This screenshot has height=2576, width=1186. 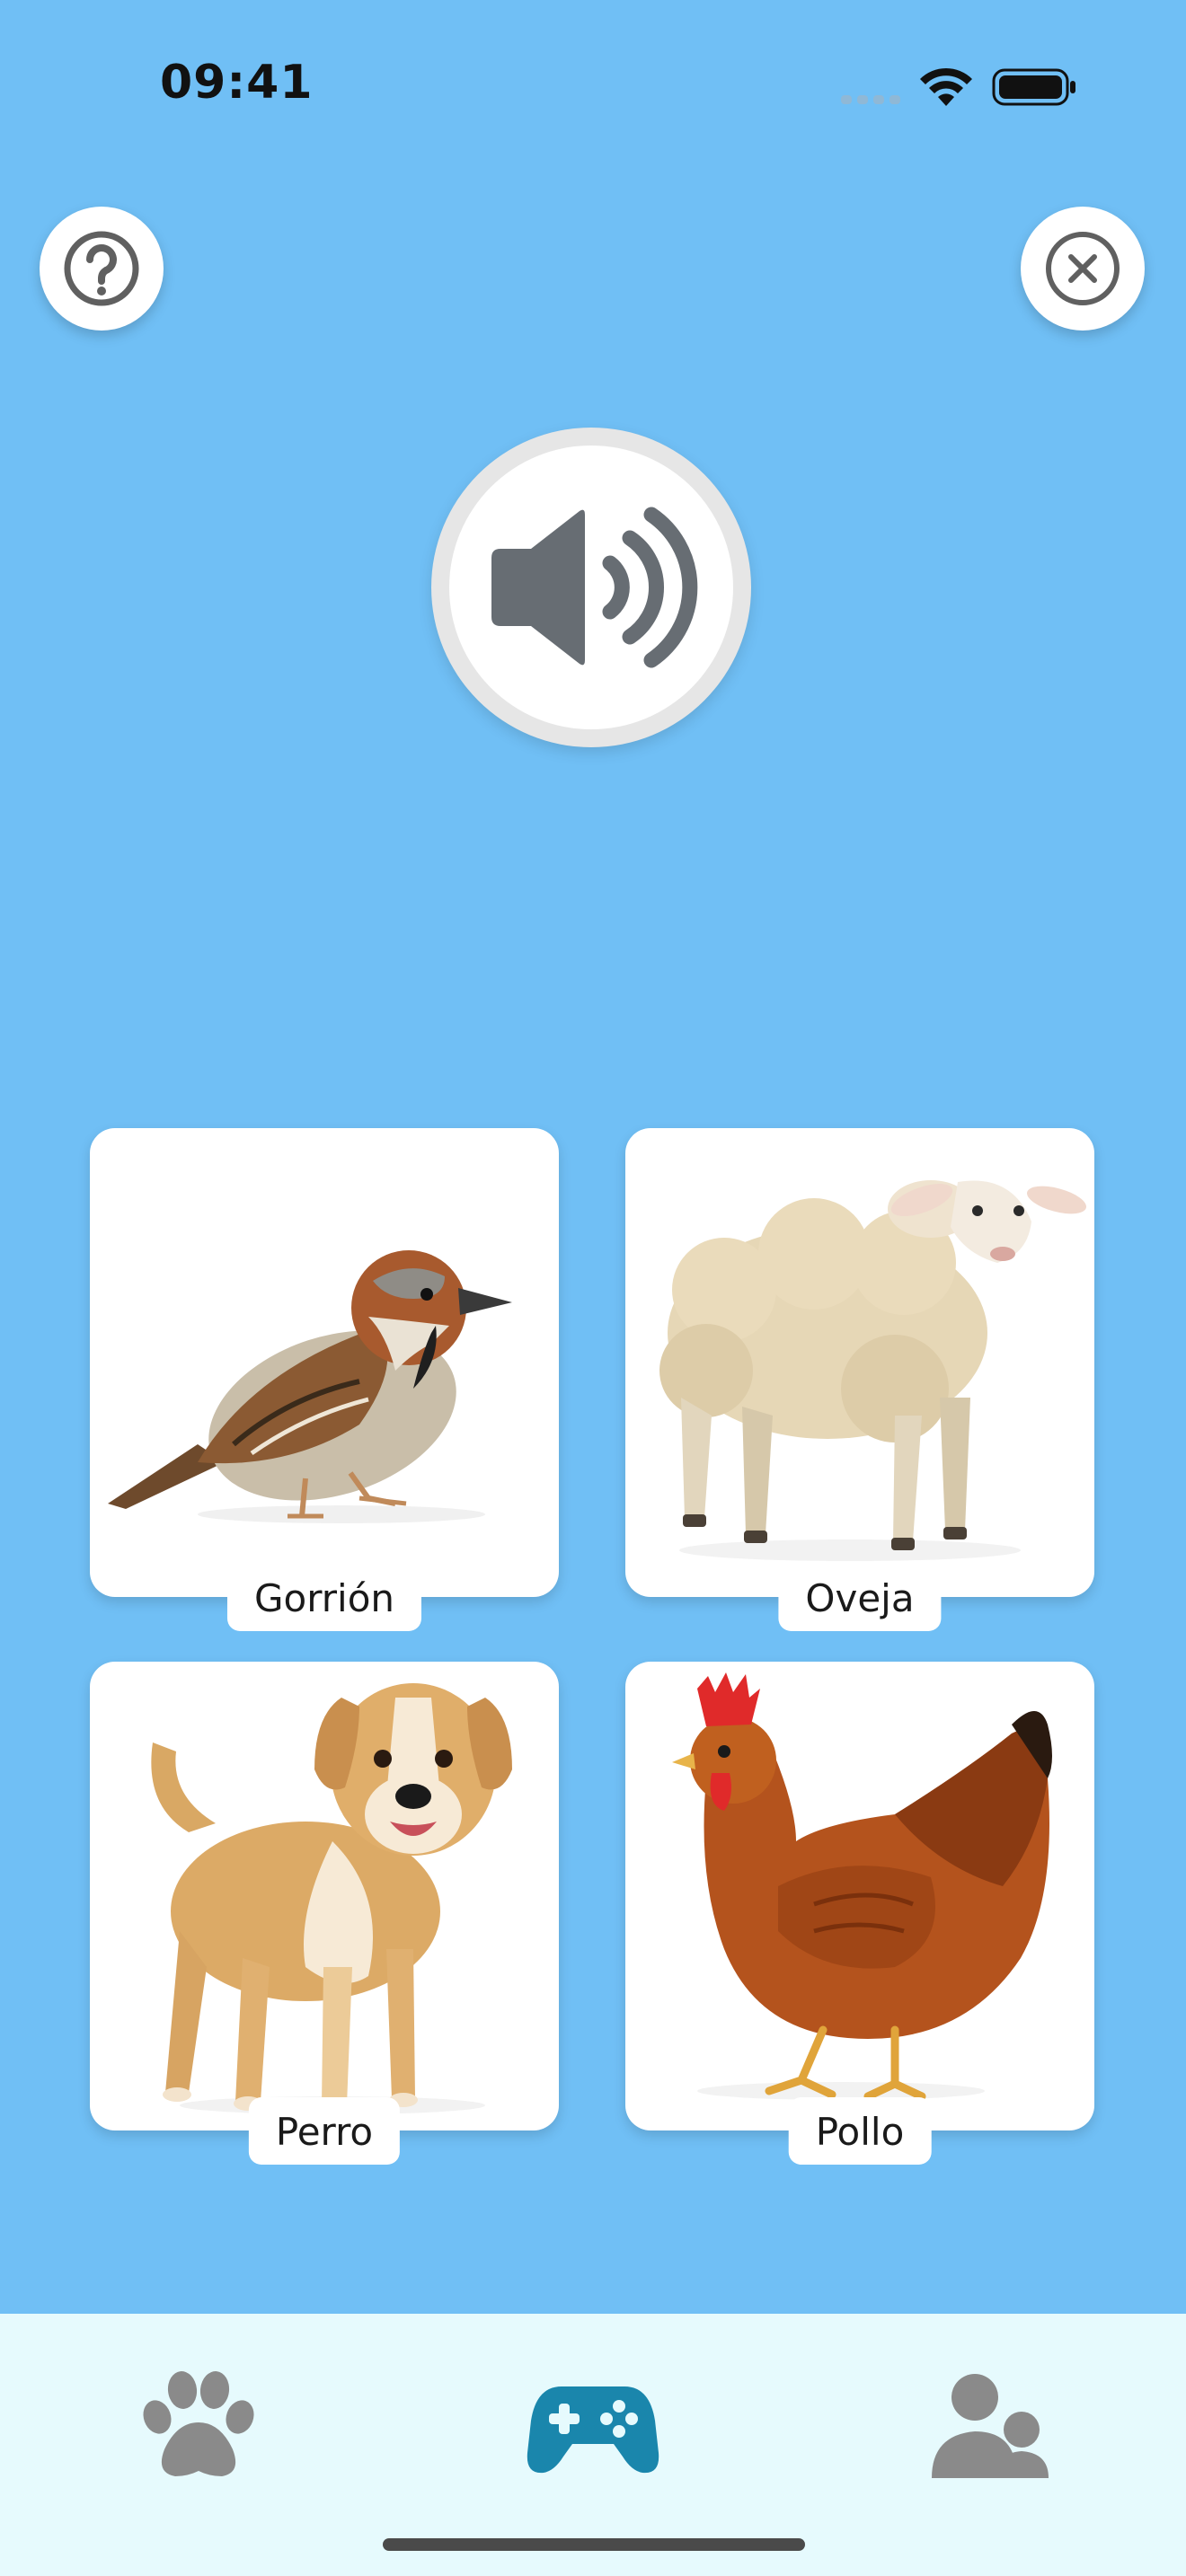 What do you see at coordinates (860, 1597) in the screenshot?
I see `card-label: Oveja` at bounding box center [860, 1597].